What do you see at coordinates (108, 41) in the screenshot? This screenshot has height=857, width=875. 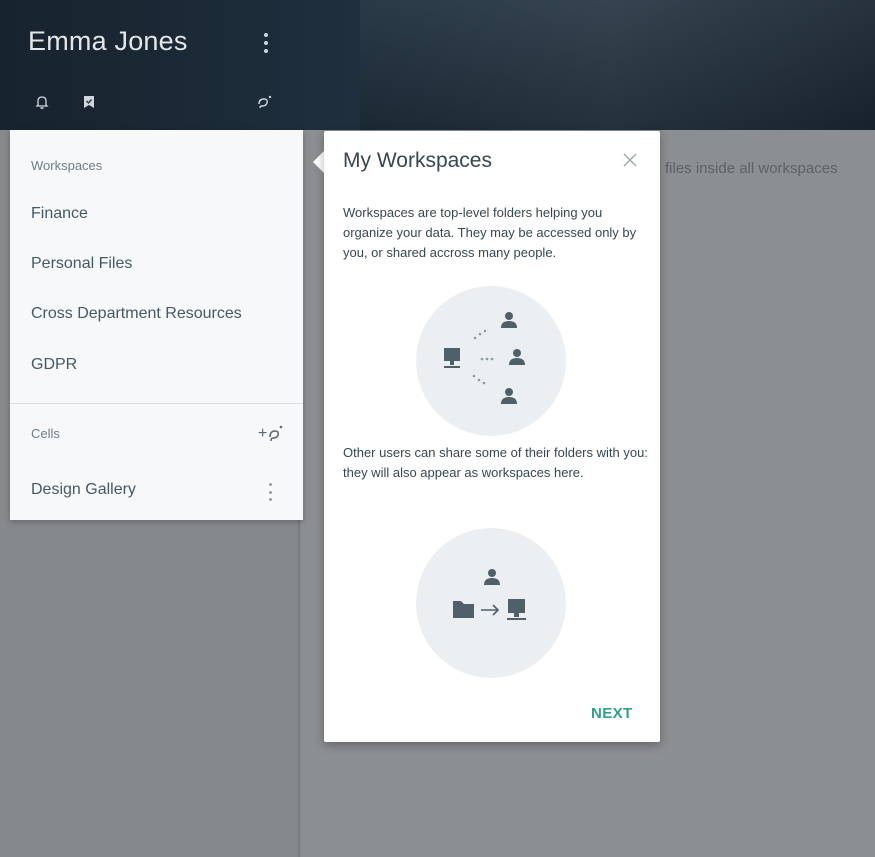 I see `user-name: Emma Jones` at bounding box center [108, 41].